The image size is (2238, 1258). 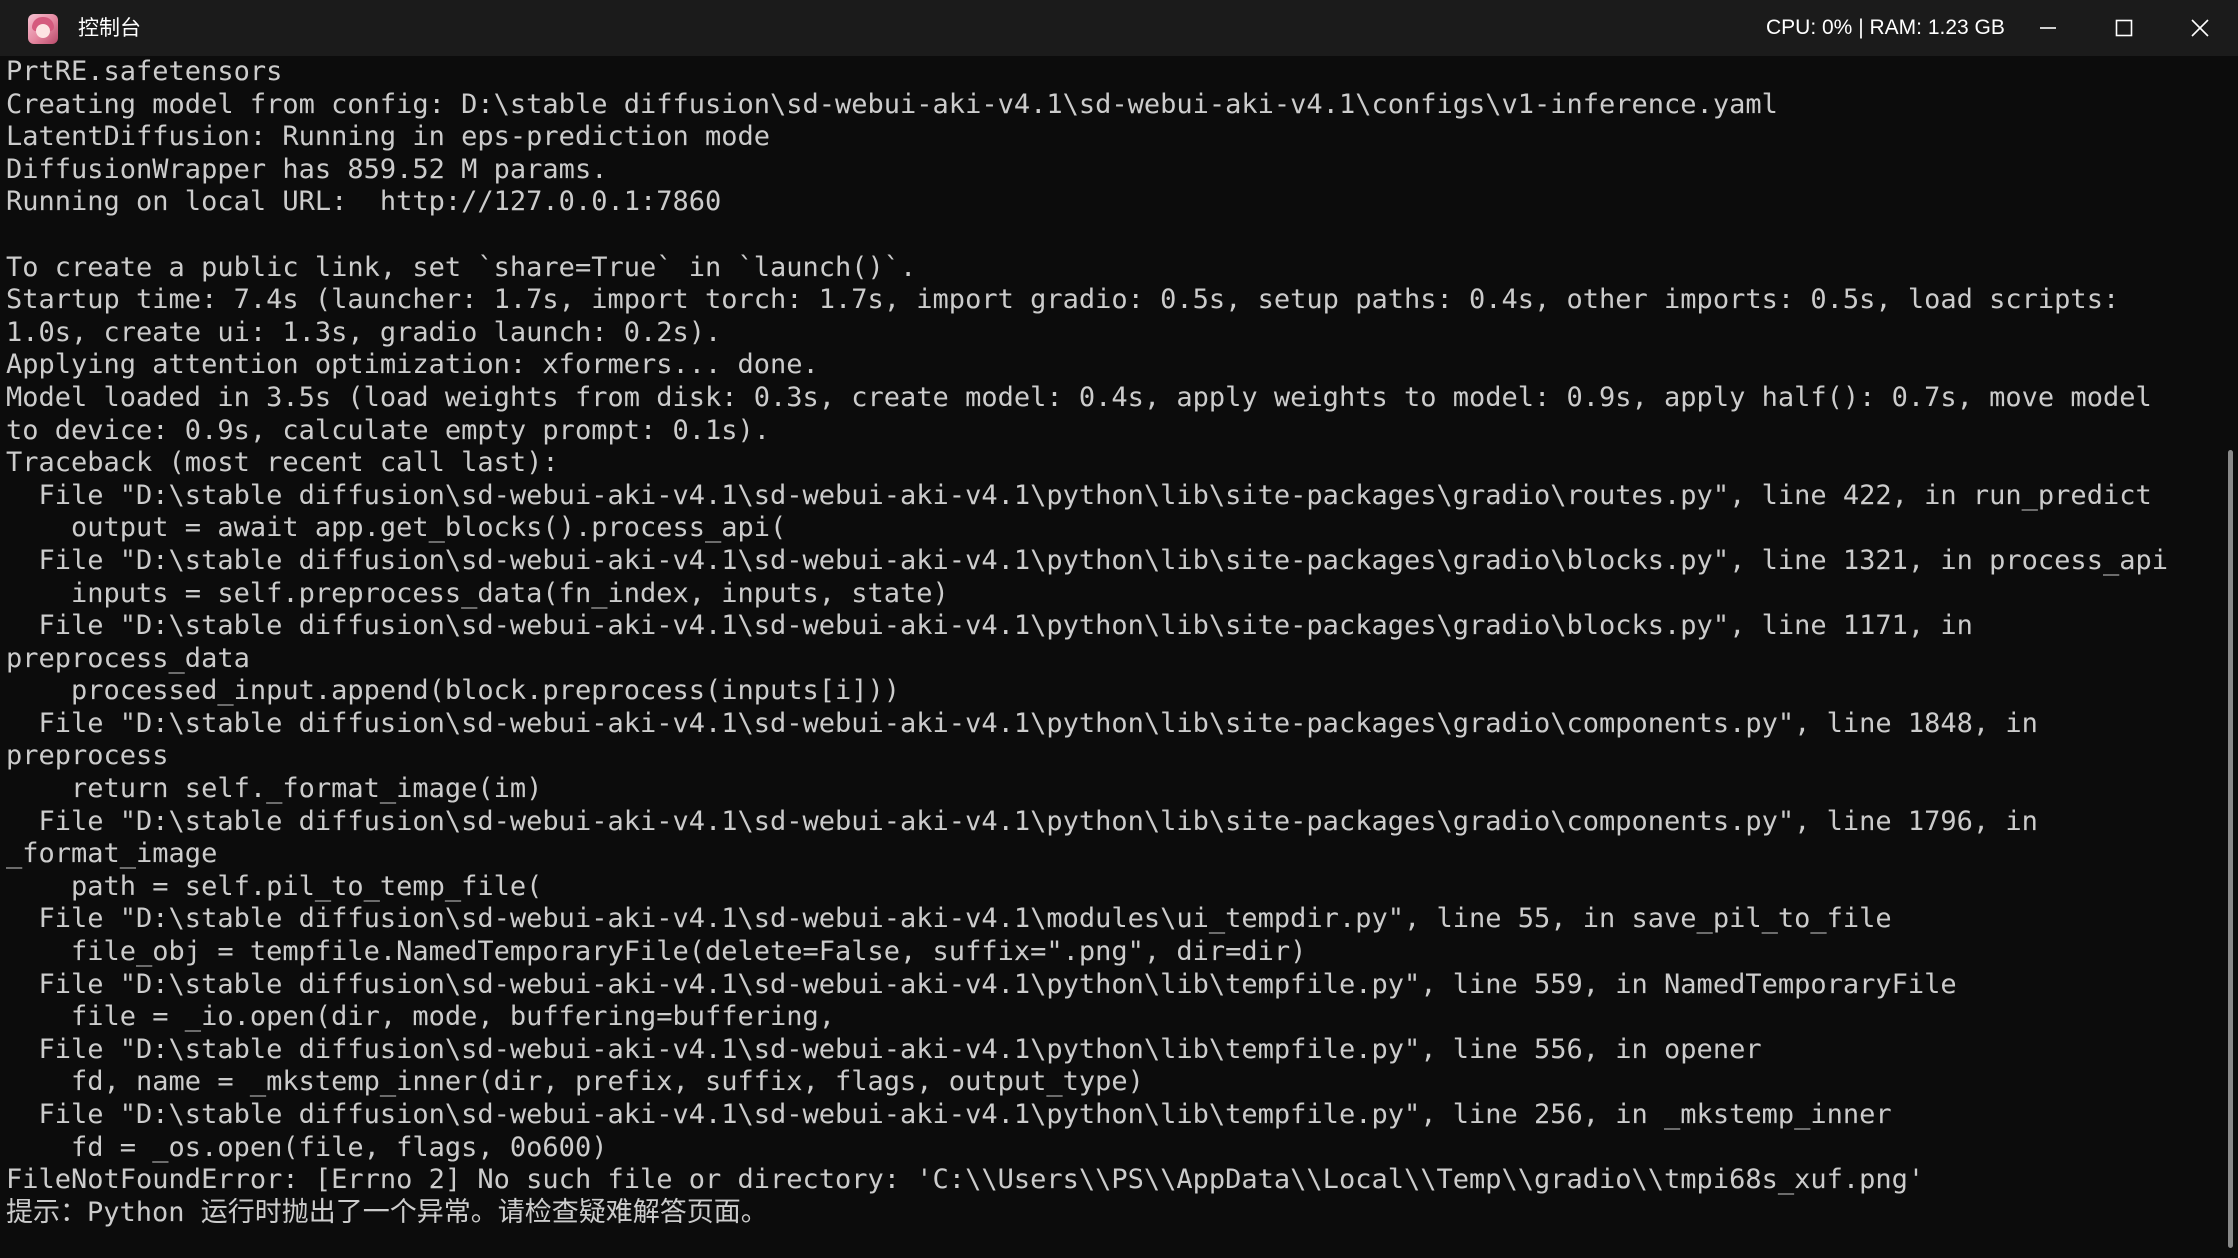 I want to click on close-icon, so click(x=2200, y=28).